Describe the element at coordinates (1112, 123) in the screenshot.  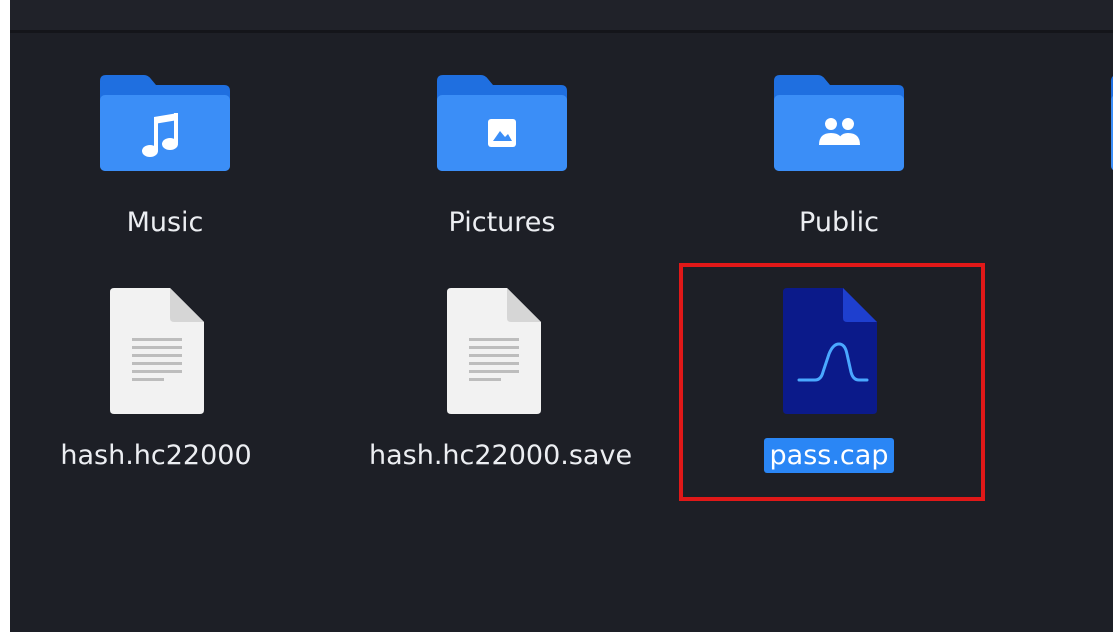
I see `folder-icon` at that location.